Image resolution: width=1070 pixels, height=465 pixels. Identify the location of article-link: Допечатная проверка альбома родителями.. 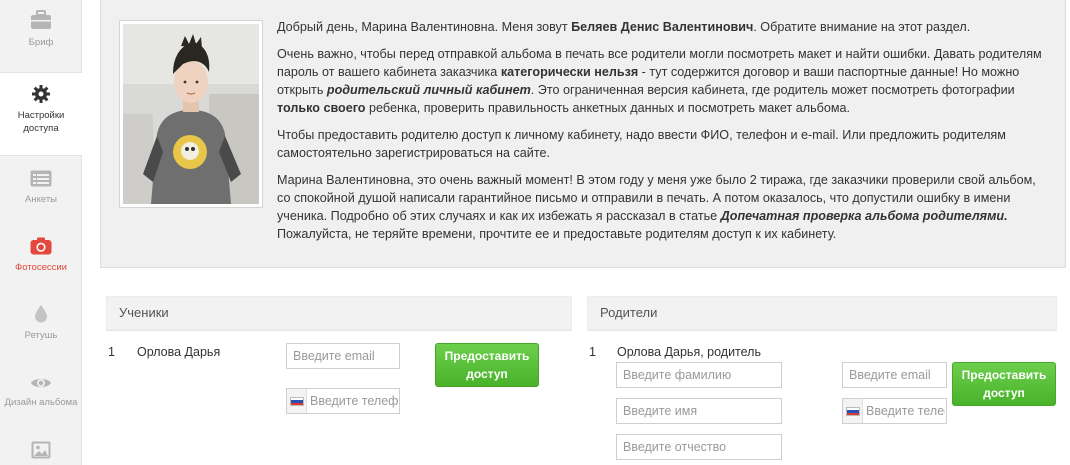
(864, 216).